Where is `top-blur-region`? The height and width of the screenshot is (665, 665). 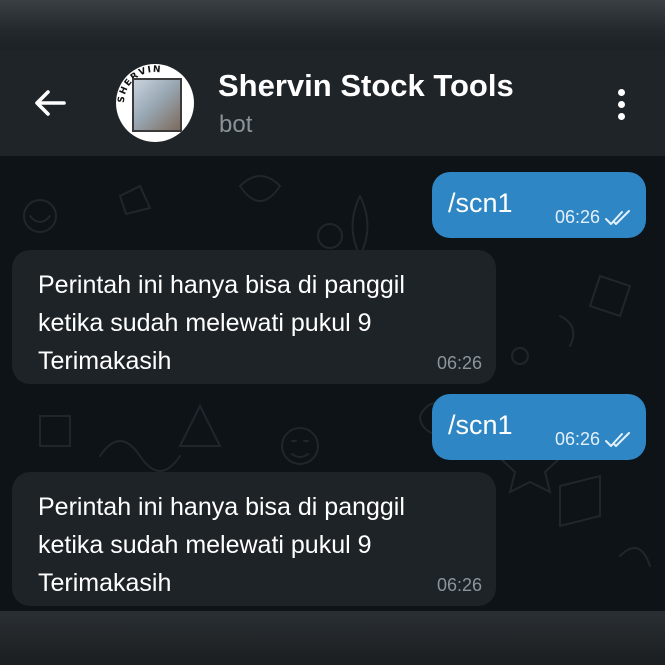 top-blur-region is located at coordinates (332, 25).